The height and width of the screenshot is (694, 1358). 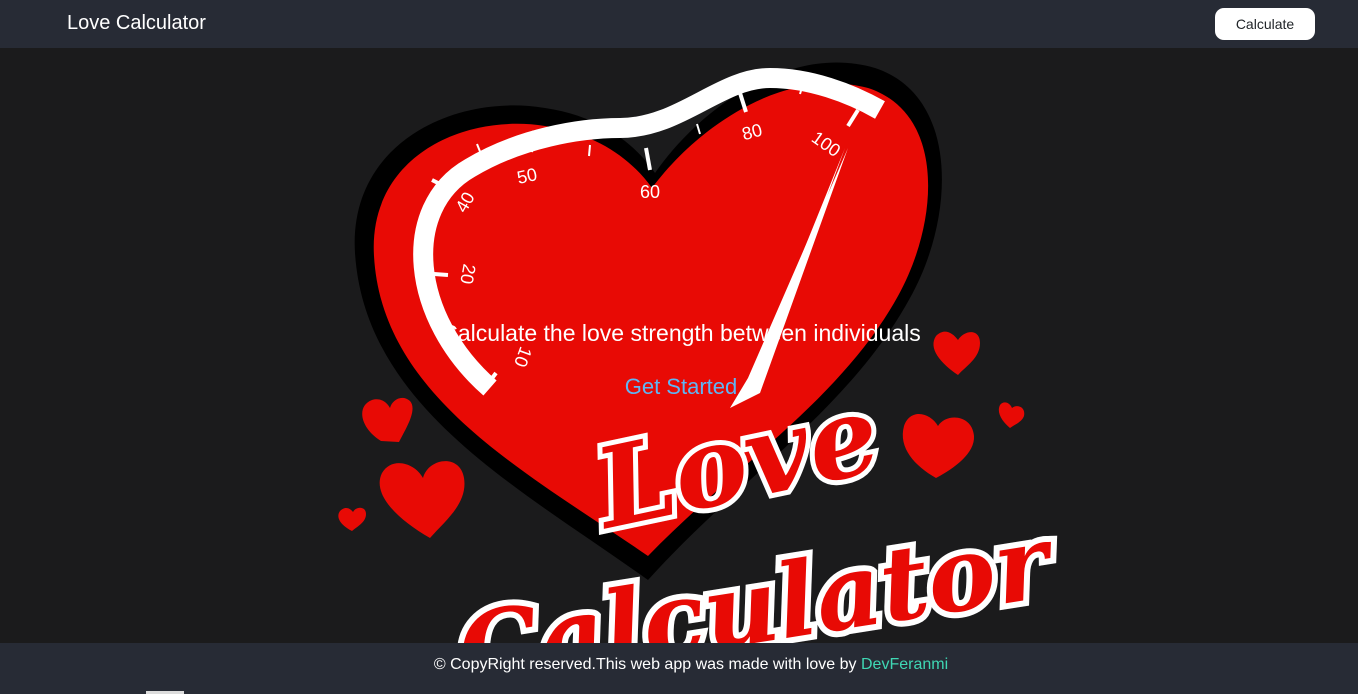 I want to click on brand-link: Love Calculator, so click(x=136, y=23).